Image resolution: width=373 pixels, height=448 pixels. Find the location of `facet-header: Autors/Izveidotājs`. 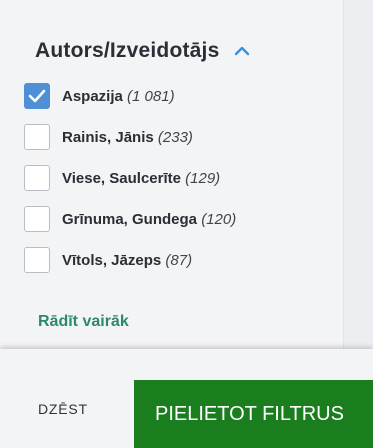

facet-header: Autors/Izveidotājs is located at coordinates (144, 51).